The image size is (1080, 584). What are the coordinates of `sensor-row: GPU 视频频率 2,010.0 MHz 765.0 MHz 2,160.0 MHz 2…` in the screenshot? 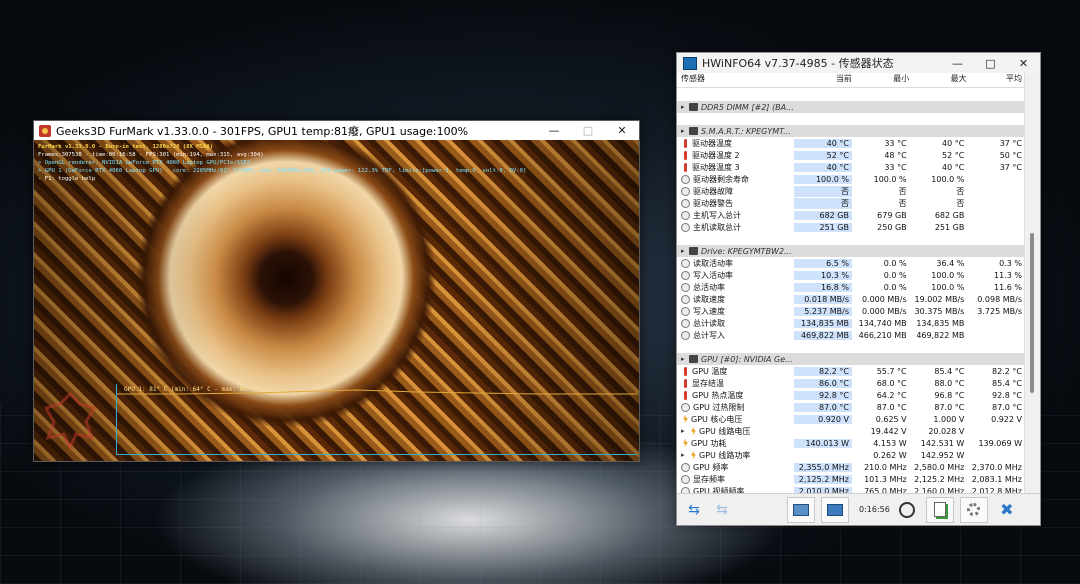 It's located at (851, 489).